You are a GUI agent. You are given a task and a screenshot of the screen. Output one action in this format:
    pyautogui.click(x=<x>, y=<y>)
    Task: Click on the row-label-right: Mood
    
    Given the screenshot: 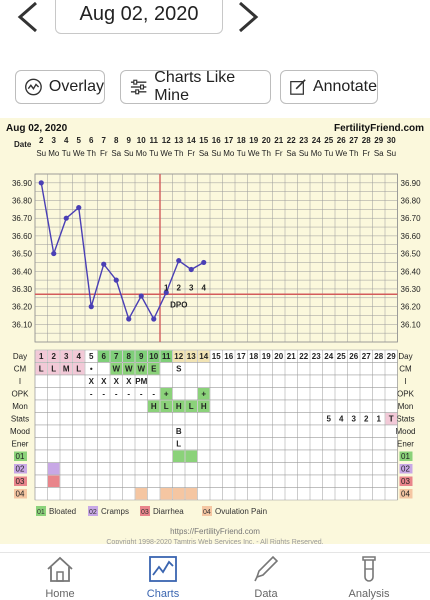 What is the action you would take?
    pyautogui.click(x=405, y=431)
    